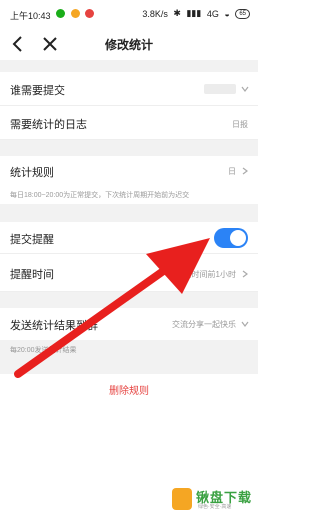 The image size is (320, 514). What do you see at coordinates (32, 275) in the screenshot?
I see `row-label: 提醒时间` at bounding box center [32, 275].